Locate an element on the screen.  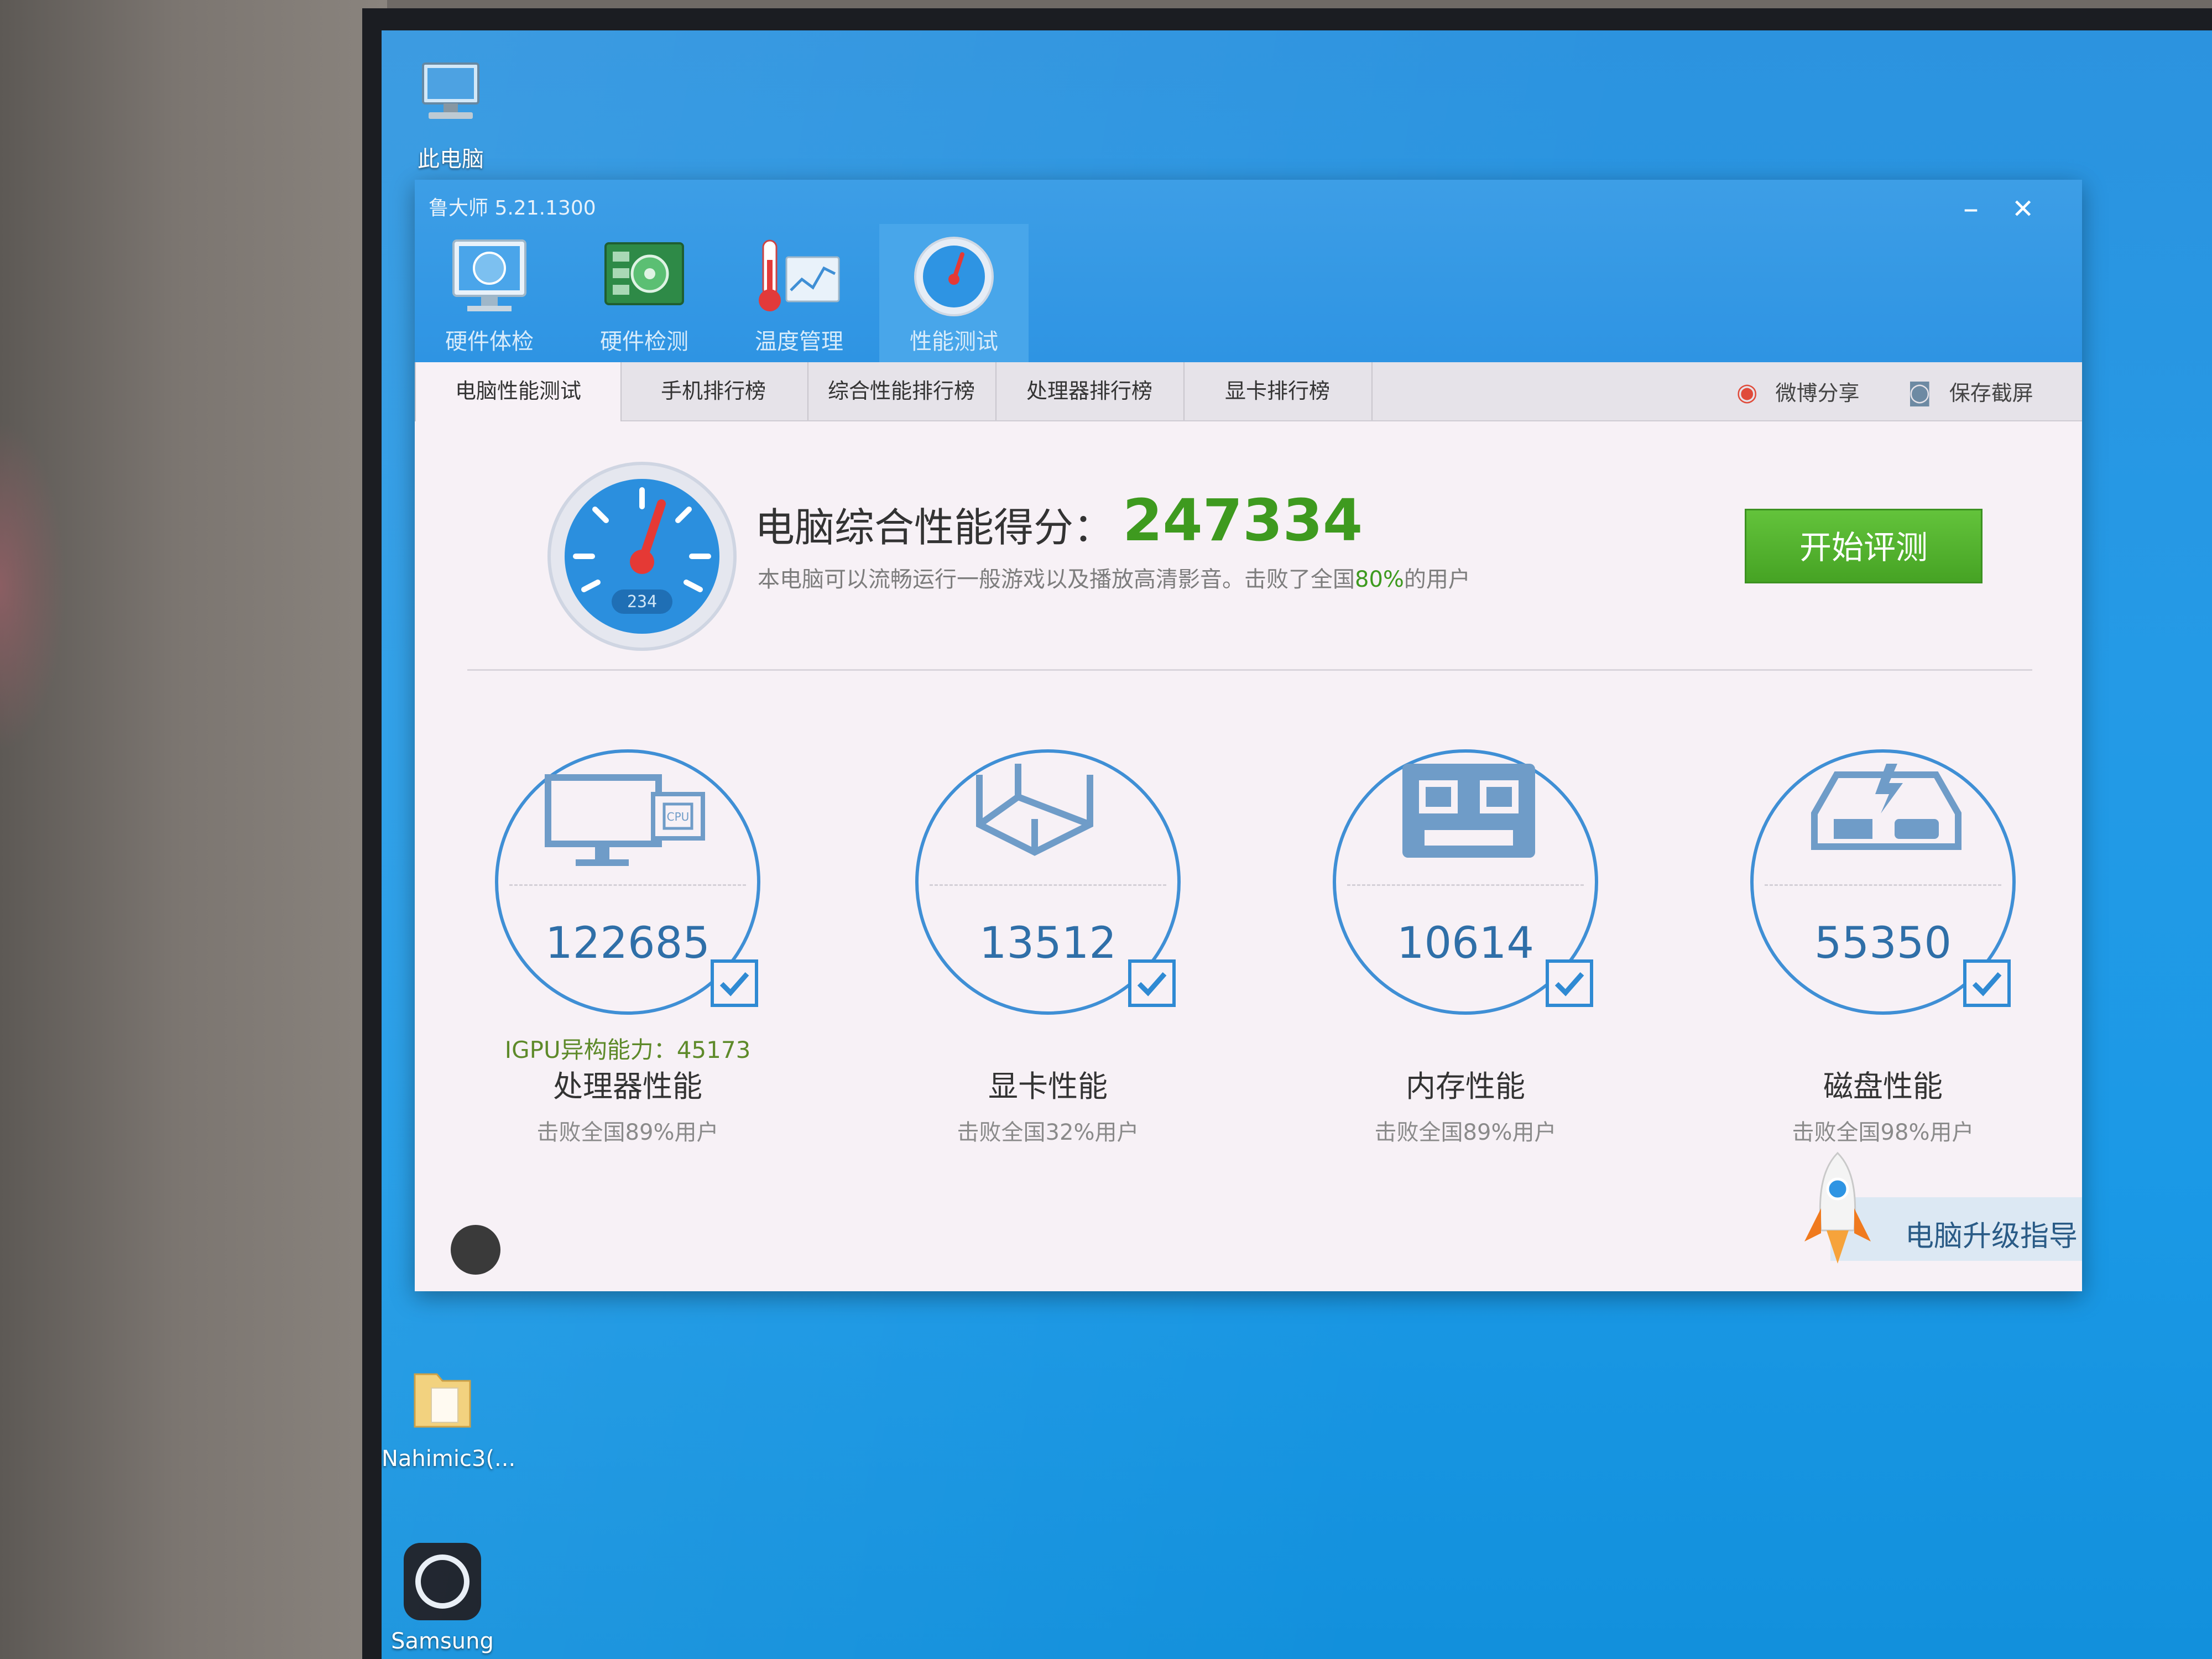
save-screenshot-button: ◙ 保存截屏 is located at coordinates (1971, 391).